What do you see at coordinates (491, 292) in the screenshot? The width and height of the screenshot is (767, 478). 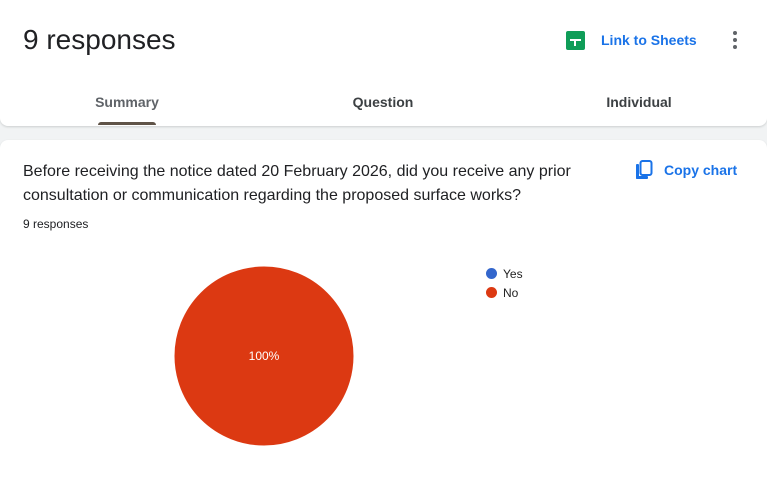 I see `legend-swatch-no` at bounding box center [491, 292].